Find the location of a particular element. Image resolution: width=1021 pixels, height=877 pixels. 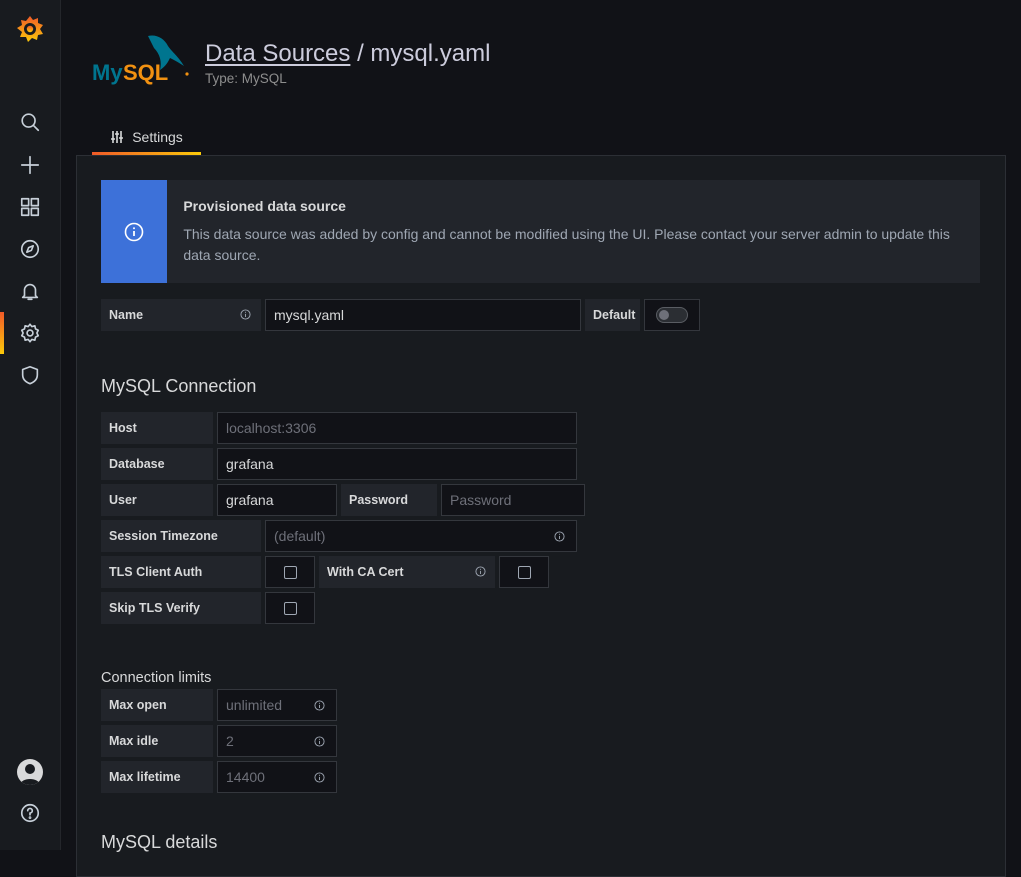

datasource-title: mysql.yaml is located at coordinates (430, 53).